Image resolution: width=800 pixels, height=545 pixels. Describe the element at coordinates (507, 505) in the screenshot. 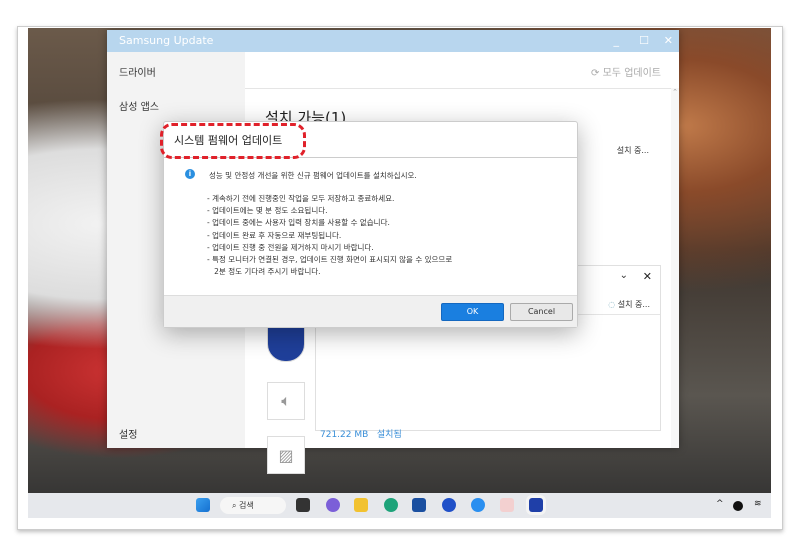

I see `snipping-tool-icon` at that location.